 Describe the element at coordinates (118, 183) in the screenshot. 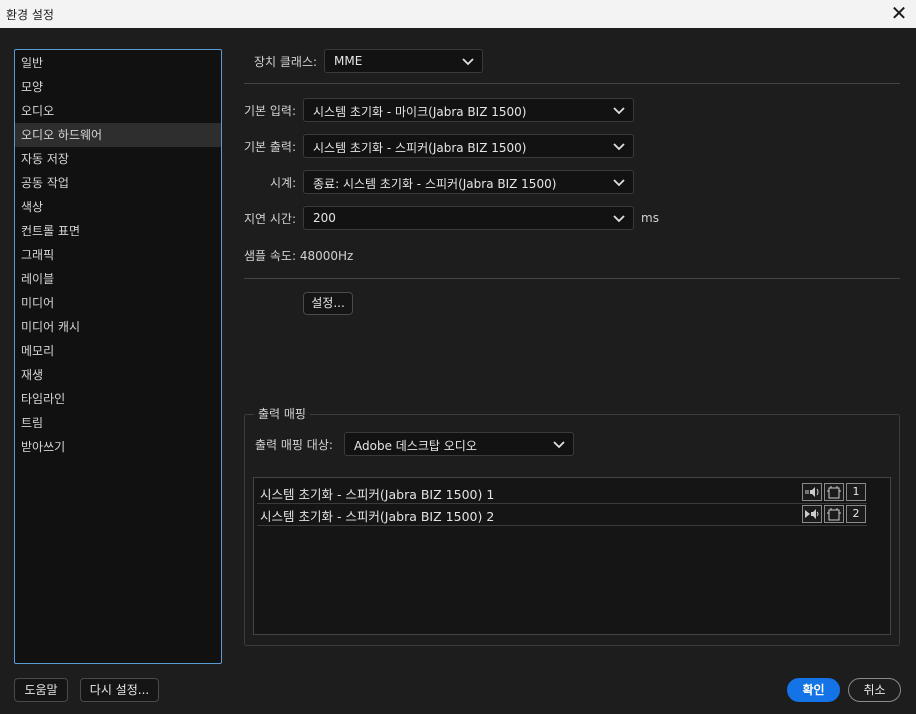

I see `sidebar-item-collaboration: 공동 작업` at that location.